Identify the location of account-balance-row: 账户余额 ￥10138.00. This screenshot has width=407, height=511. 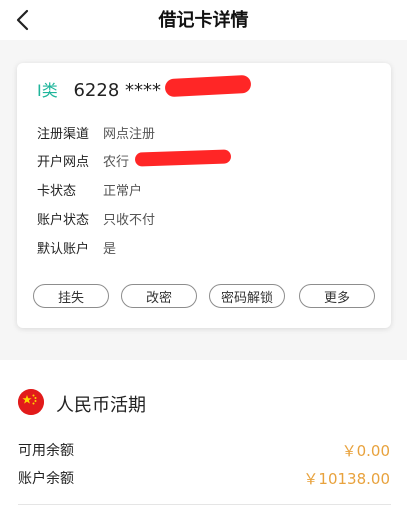
(204, 478).